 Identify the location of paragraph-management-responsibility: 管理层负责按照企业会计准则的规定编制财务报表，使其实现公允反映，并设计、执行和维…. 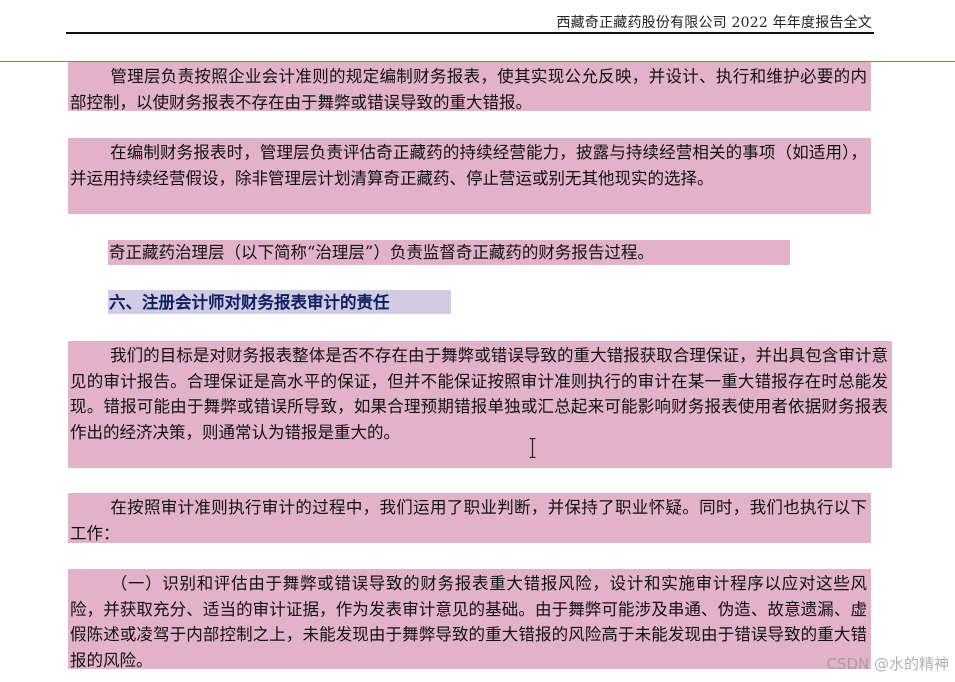
(469, 87).